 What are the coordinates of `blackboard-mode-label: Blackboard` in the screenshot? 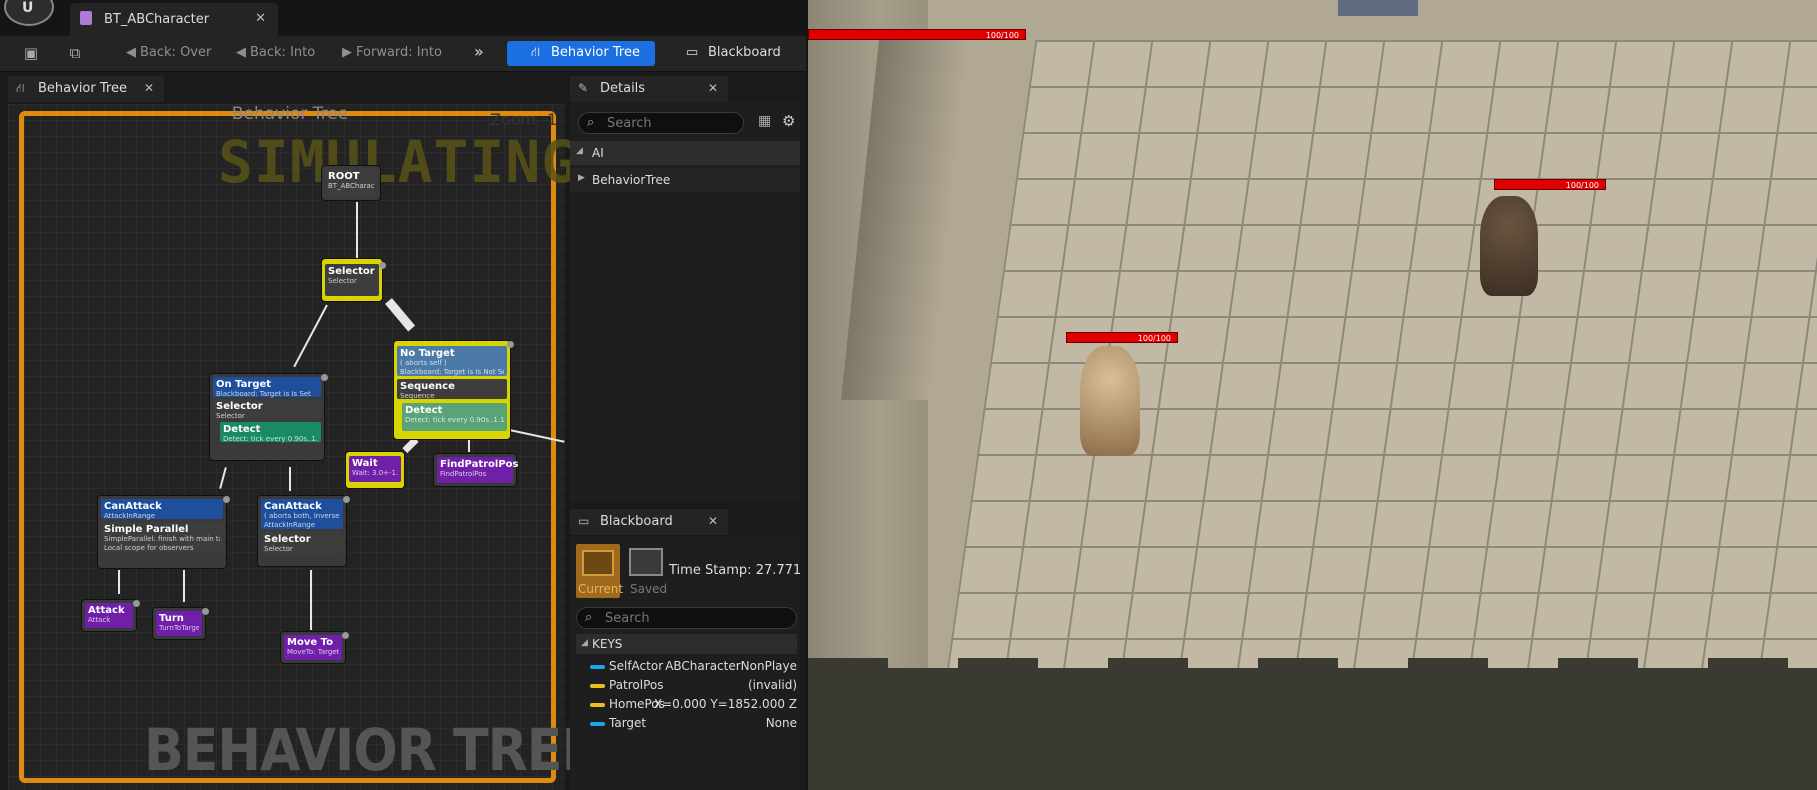 It's located at (744, 52).